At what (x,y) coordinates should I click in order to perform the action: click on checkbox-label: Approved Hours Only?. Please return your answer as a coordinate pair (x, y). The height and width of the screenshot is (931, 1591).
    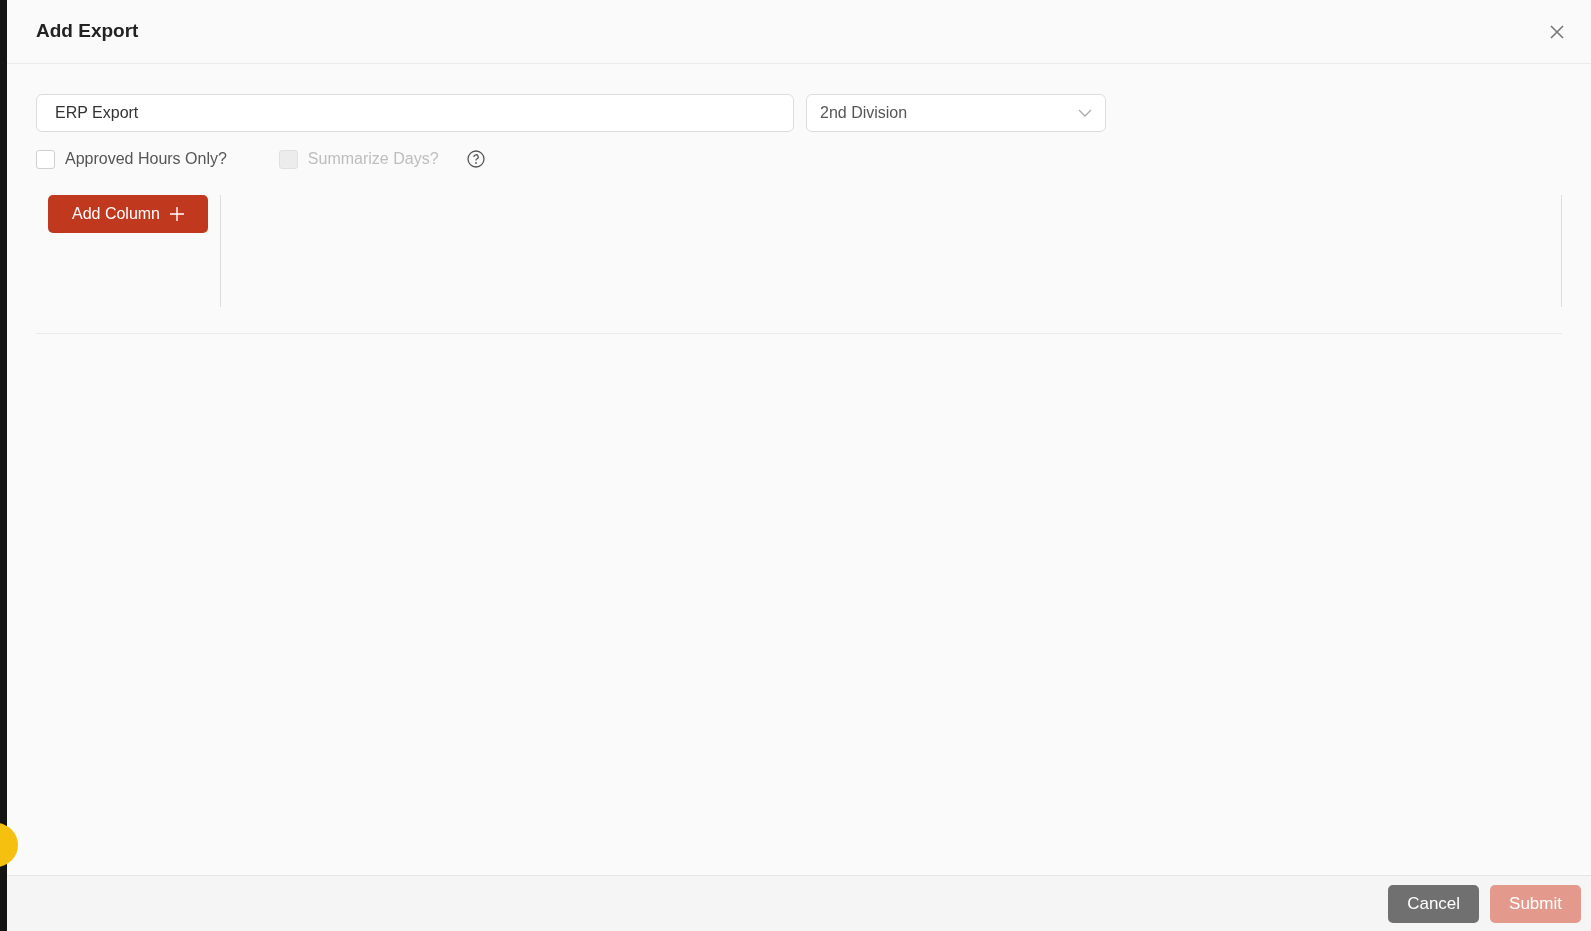
    Looking at the image, I should click on (146, 159).